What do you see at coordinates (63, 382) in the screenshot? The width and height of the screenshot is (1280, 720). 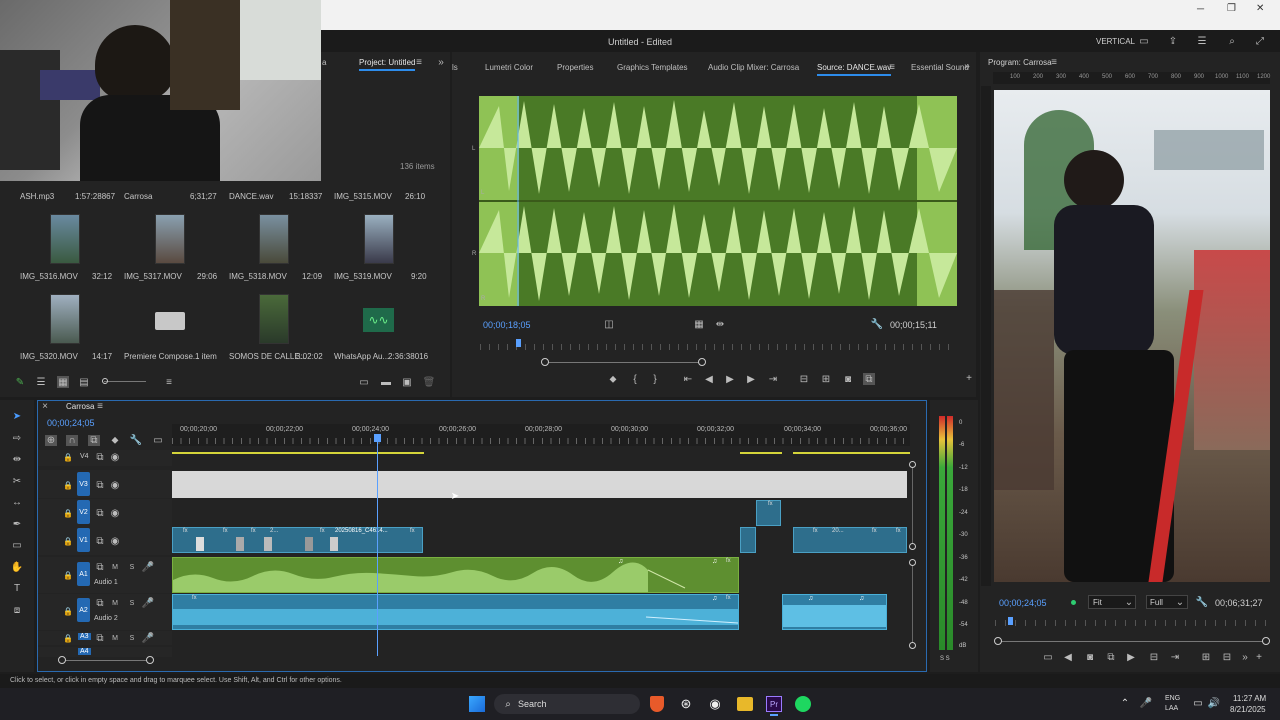 I see `icon-view-icon: ▦` at bounding box center [63, 382].